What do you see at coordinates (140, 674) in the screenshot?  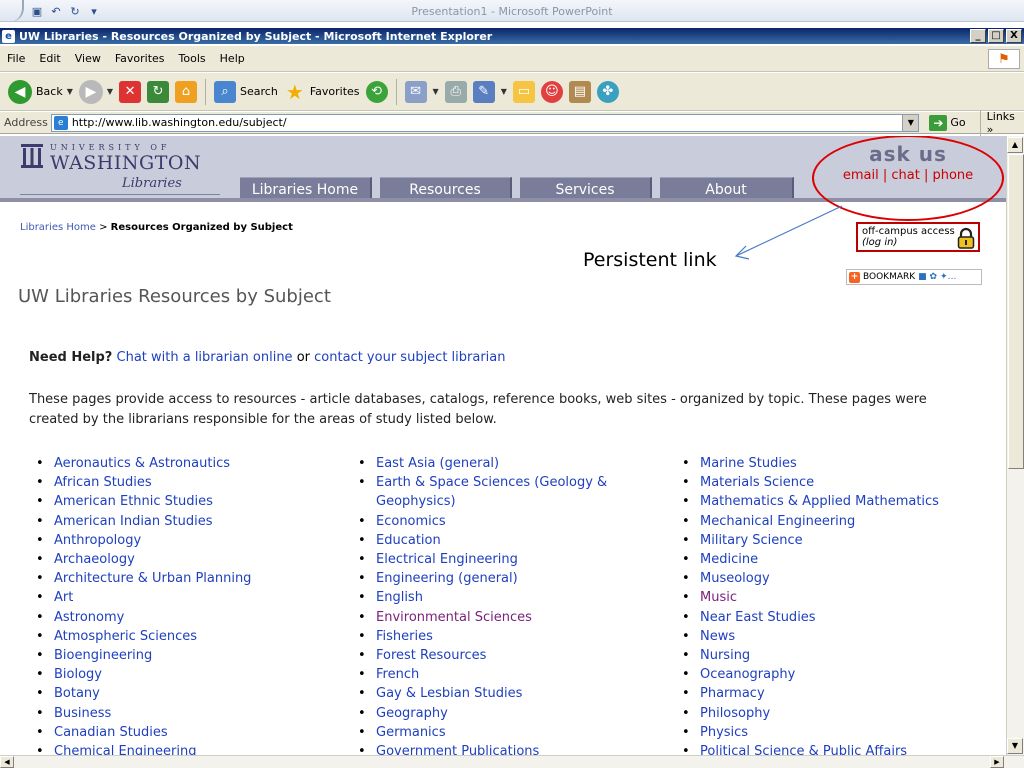 I see `subject-link: Biology` at bounding box center [140, 674].